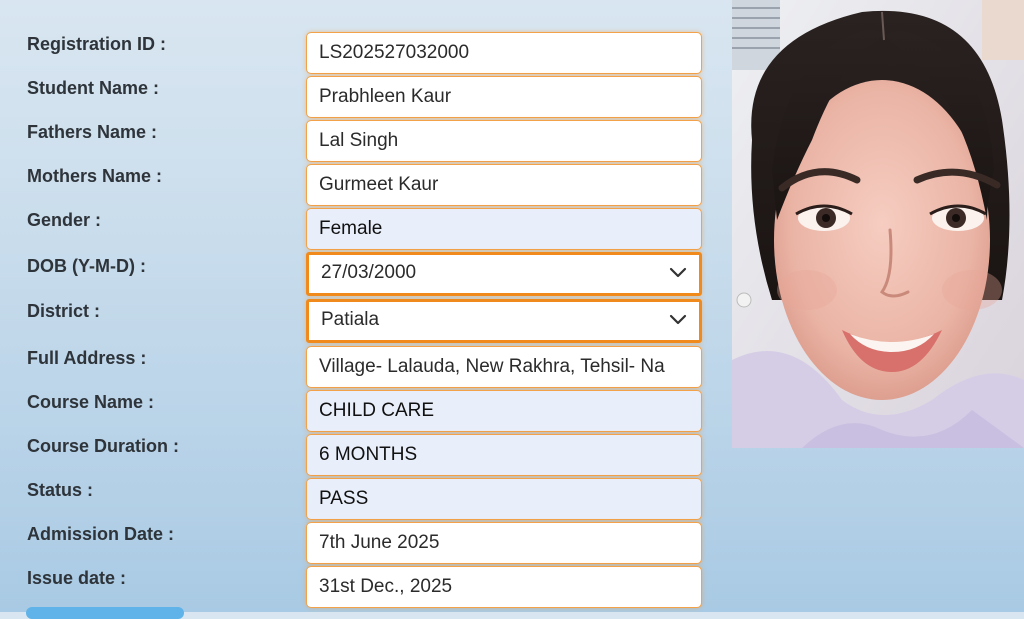 This screenshot has width=1024, height=619. Describe the element at coordinates (504, 229) in the screenshot. I see `gender-field: Female` at that location.